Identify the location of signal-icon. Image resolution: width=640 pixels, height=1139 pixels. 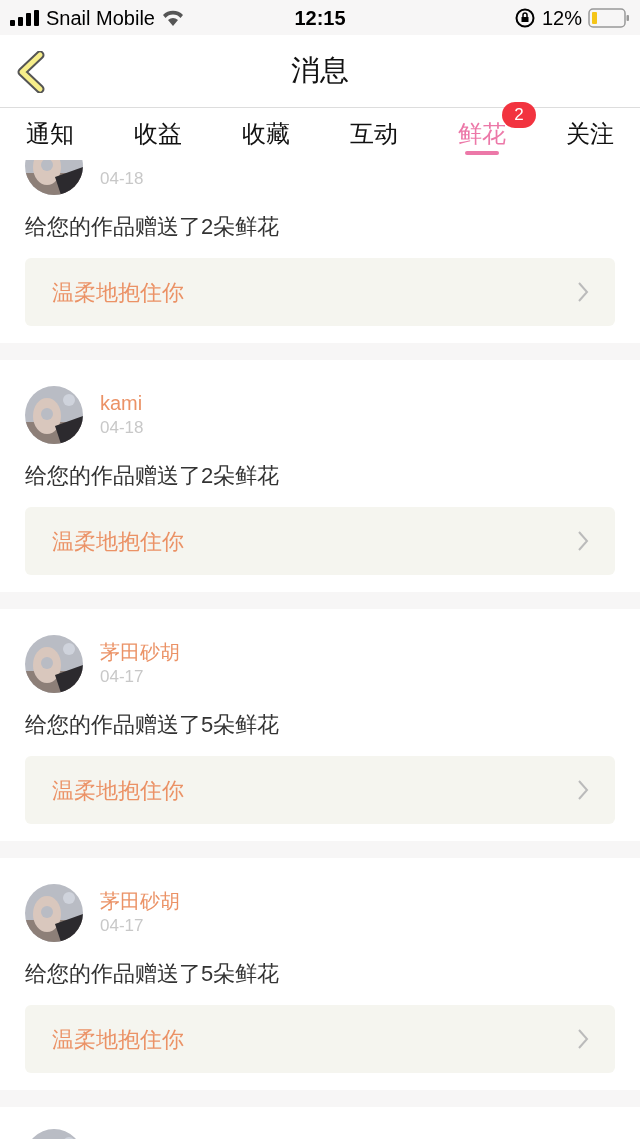
(25, 17).